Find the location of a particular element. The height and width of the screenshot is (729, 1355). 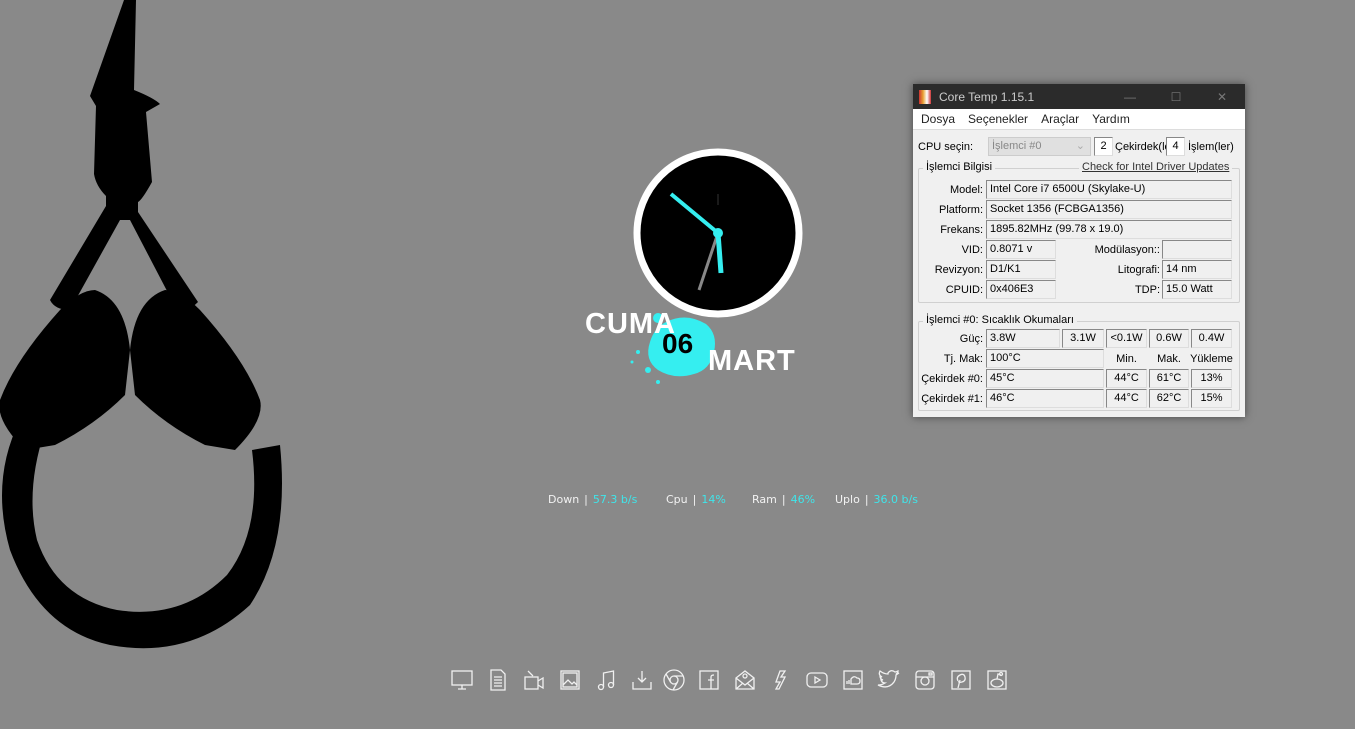

power-value: 0.4W is located at coordinates (1211, 338).